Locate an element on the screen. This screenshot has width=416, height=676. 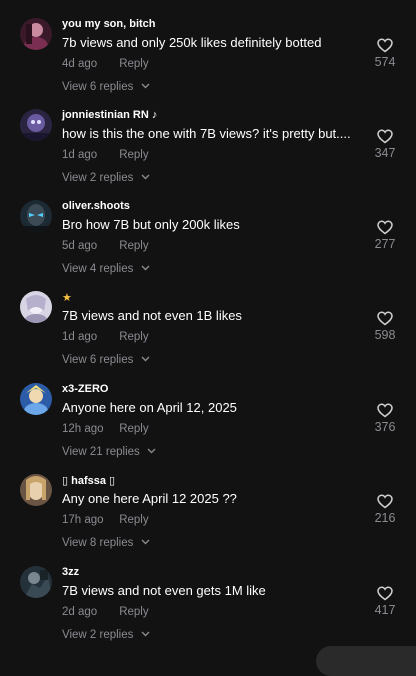
comment-text: 7B views and not even gets 1M like is located at coordinates (164, 590).